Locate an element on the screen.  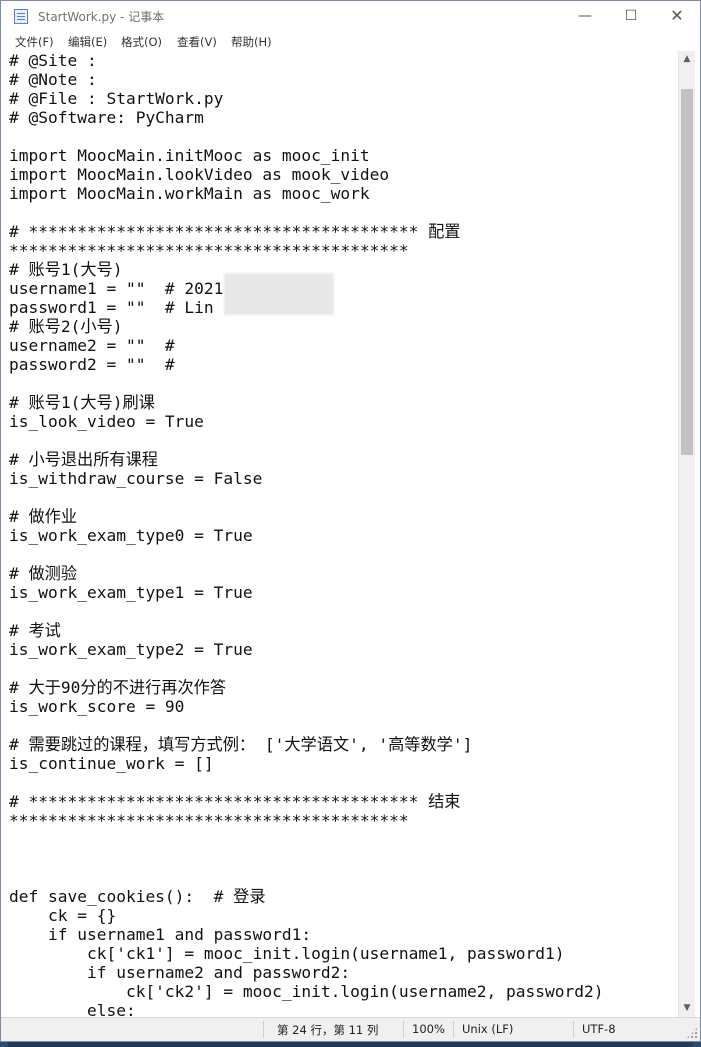
code-line: is_work_score = 90 is located at coordinates (306, 706).